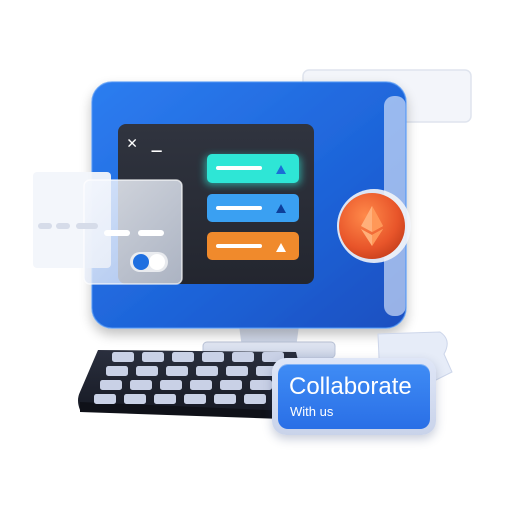 The width and height of the screenshot is (512, 512). Describe the element at coordinates (350, 386) in the screenshot. I see `badge-title: Collaborate` at that location.